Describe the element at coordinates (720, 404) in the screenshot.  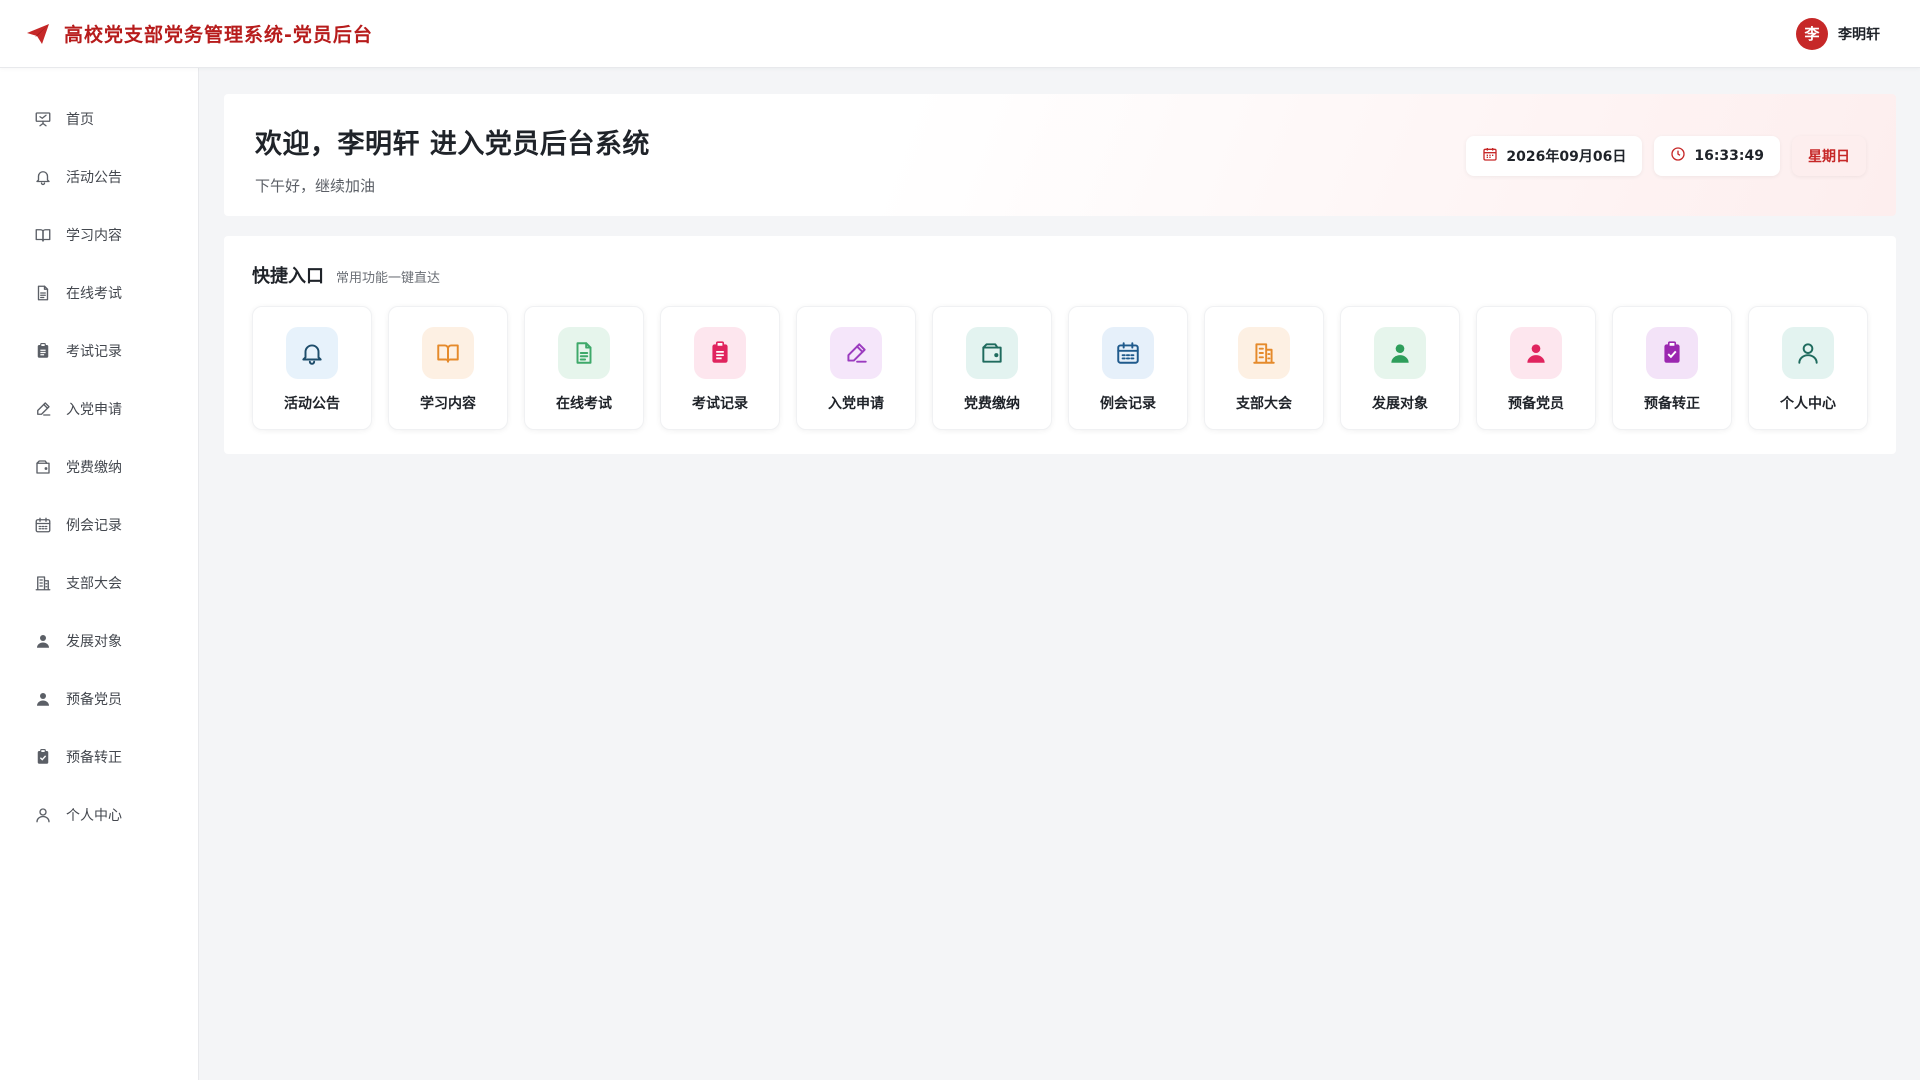
I see `quick-tile-label: 考试记录` at that location.